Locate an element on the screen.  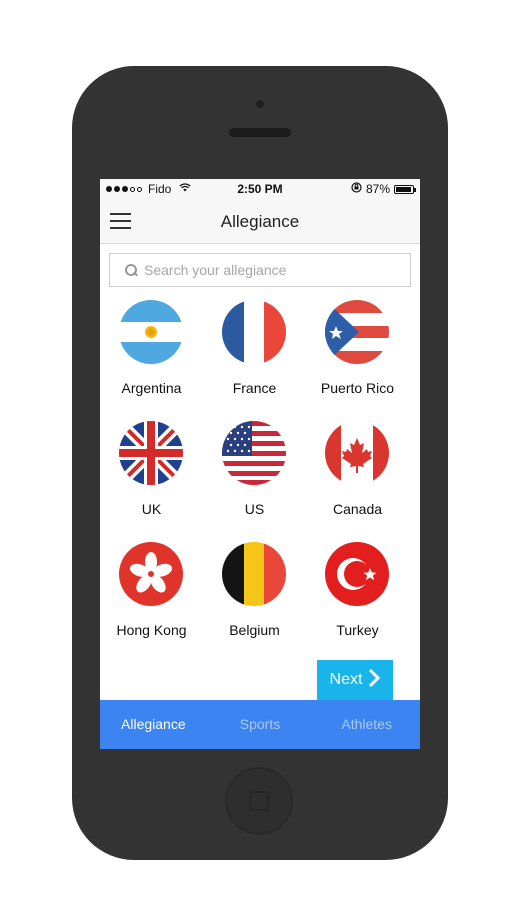
country-label: France is located at coordinates (254, 388).